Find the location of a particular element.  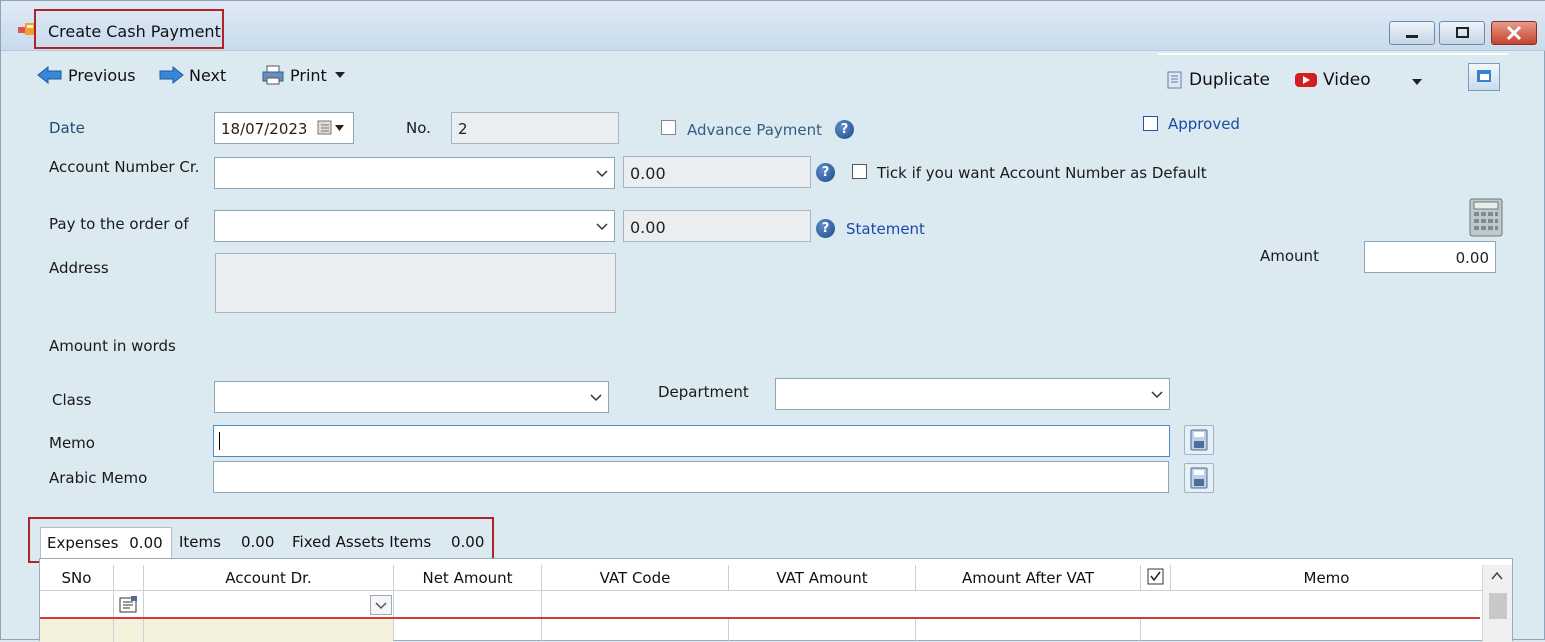

duplicate-button: Duplicate is located at coordinates (1217, 80).